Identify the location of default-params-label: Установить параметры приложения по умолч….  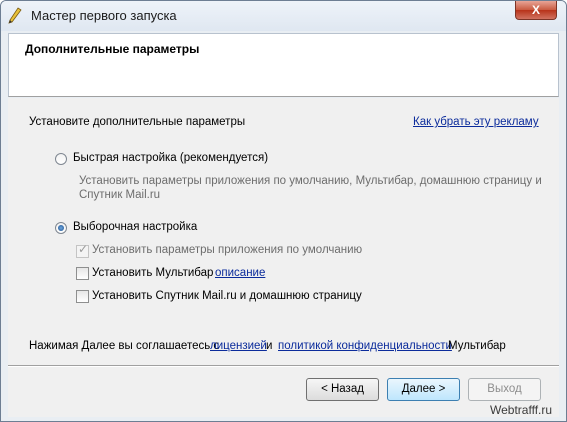
(227, 250).